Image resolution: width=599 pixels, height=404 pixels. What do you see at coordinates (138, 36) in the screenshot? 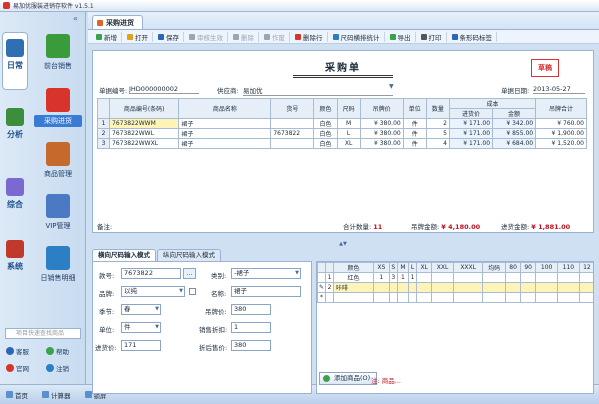
I see `toolbar-button: 打开` at bounding box center [138, 36].